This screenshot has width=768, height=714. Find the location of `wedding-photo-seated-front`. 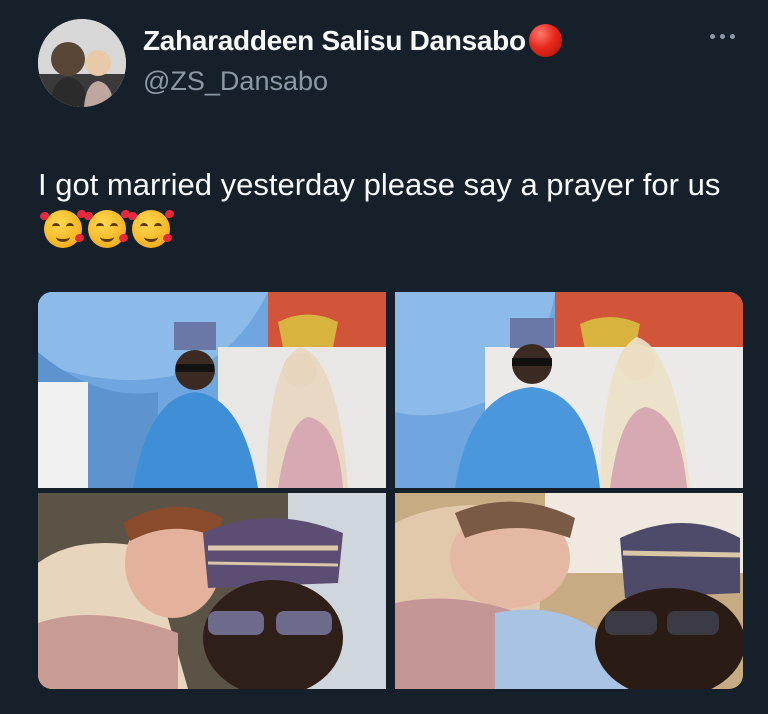

wedding-photo-seated-front is located at coordinates (569, 390).